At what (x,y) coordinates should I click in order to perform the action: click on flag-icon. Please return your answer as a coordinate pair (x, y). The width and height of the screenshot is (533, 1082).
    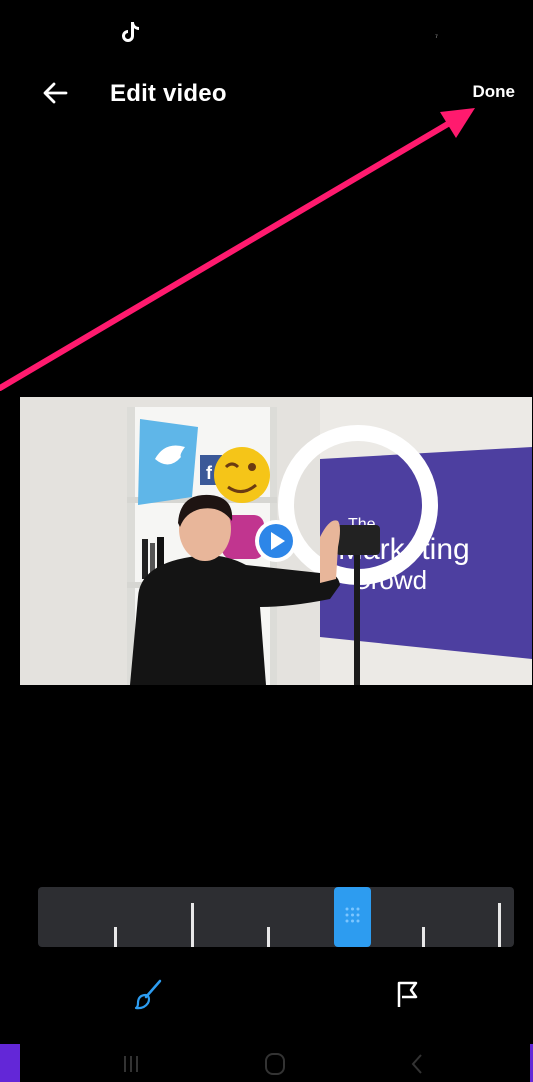
    Looking at the image, I should click on (407, 994).